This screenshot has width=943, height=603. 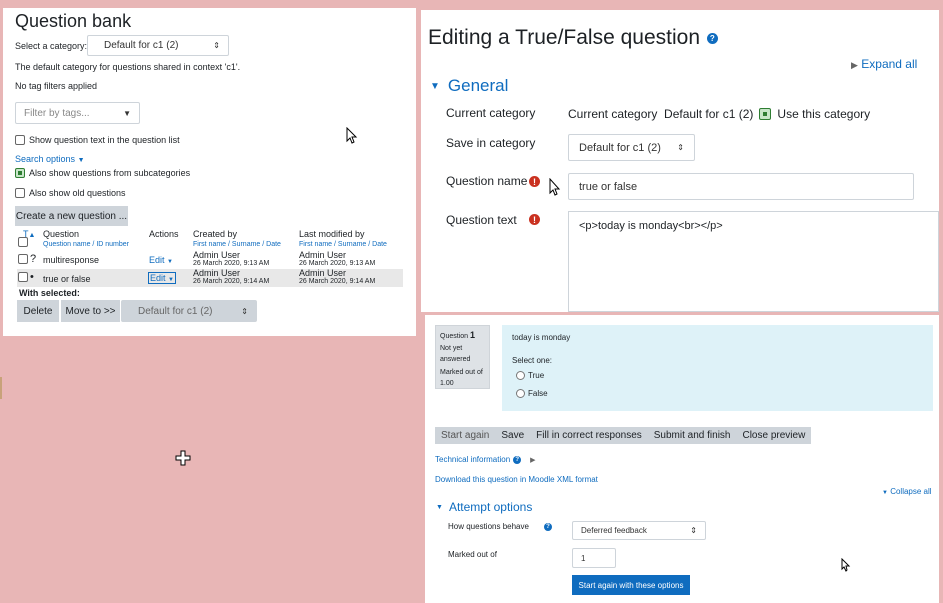 I want to click on category-select-value: Default for c1 (2), so click(x=141, y=45).